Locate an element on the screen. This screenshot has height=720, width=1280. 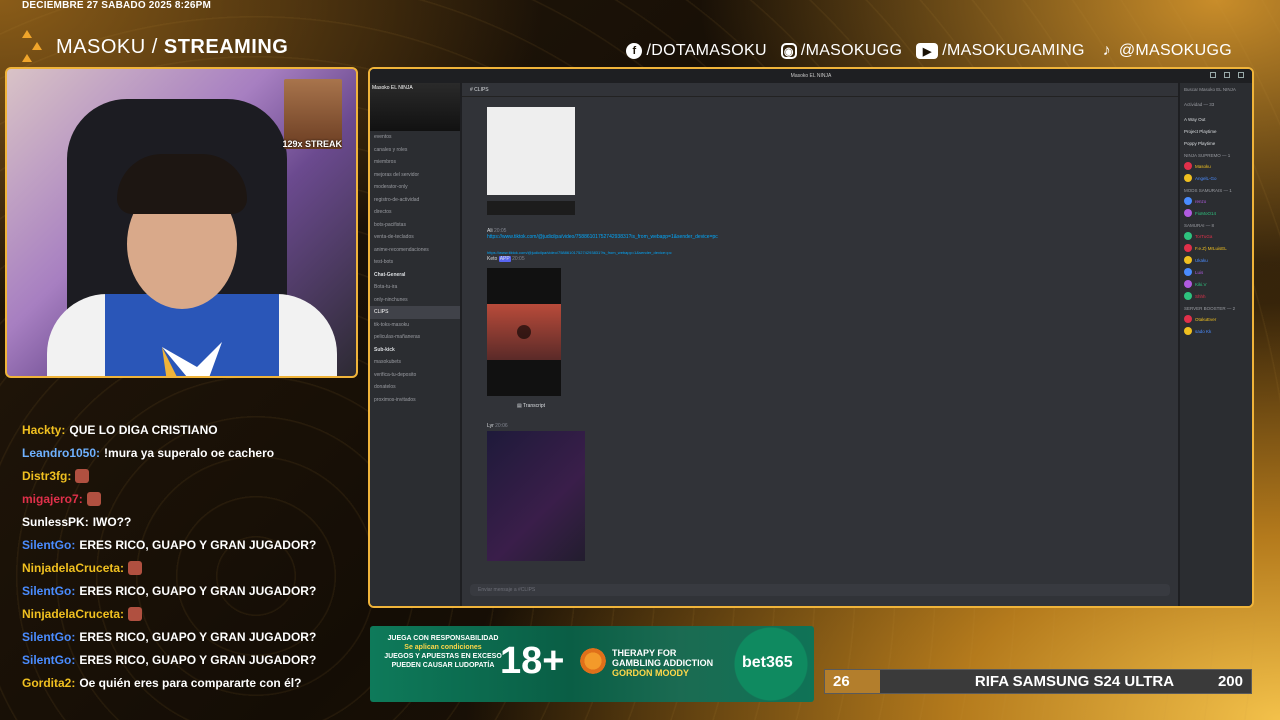
channel-item: anime-recomendaciones is located at coordinates (415, 250).